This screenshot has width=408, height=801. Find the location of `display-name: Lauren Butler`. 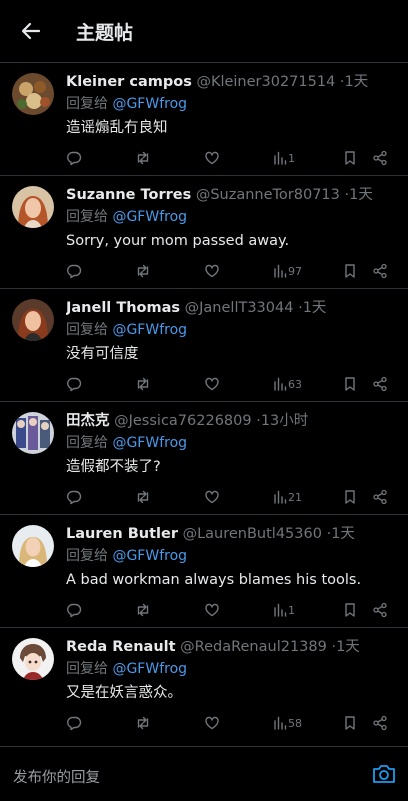

display-name: Lauren Butler is located at coordinates (122, 534).